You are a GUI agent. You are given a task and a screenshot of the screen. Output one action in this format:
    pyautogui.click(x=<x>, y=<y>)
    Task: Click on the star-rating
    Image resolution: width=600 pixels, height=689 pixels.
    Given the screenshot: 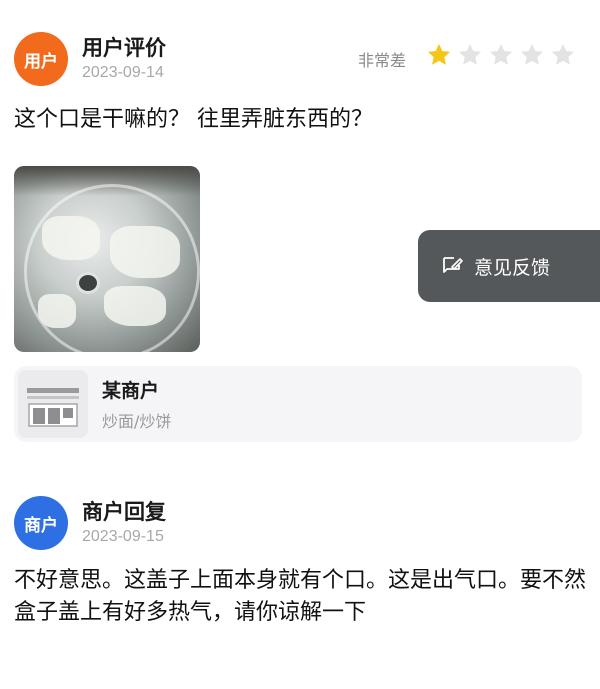 What is the action you would take?
    pyautogui.click(x=501, y=55)
    